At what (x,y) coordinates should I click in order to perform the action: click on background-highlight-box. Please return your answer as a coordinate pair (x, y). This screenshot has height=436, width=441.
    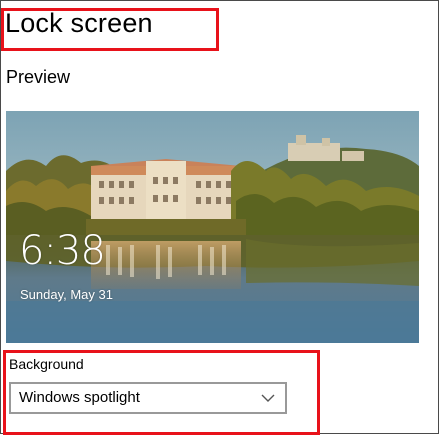
    Looking at the image, I should click on (161, 392).